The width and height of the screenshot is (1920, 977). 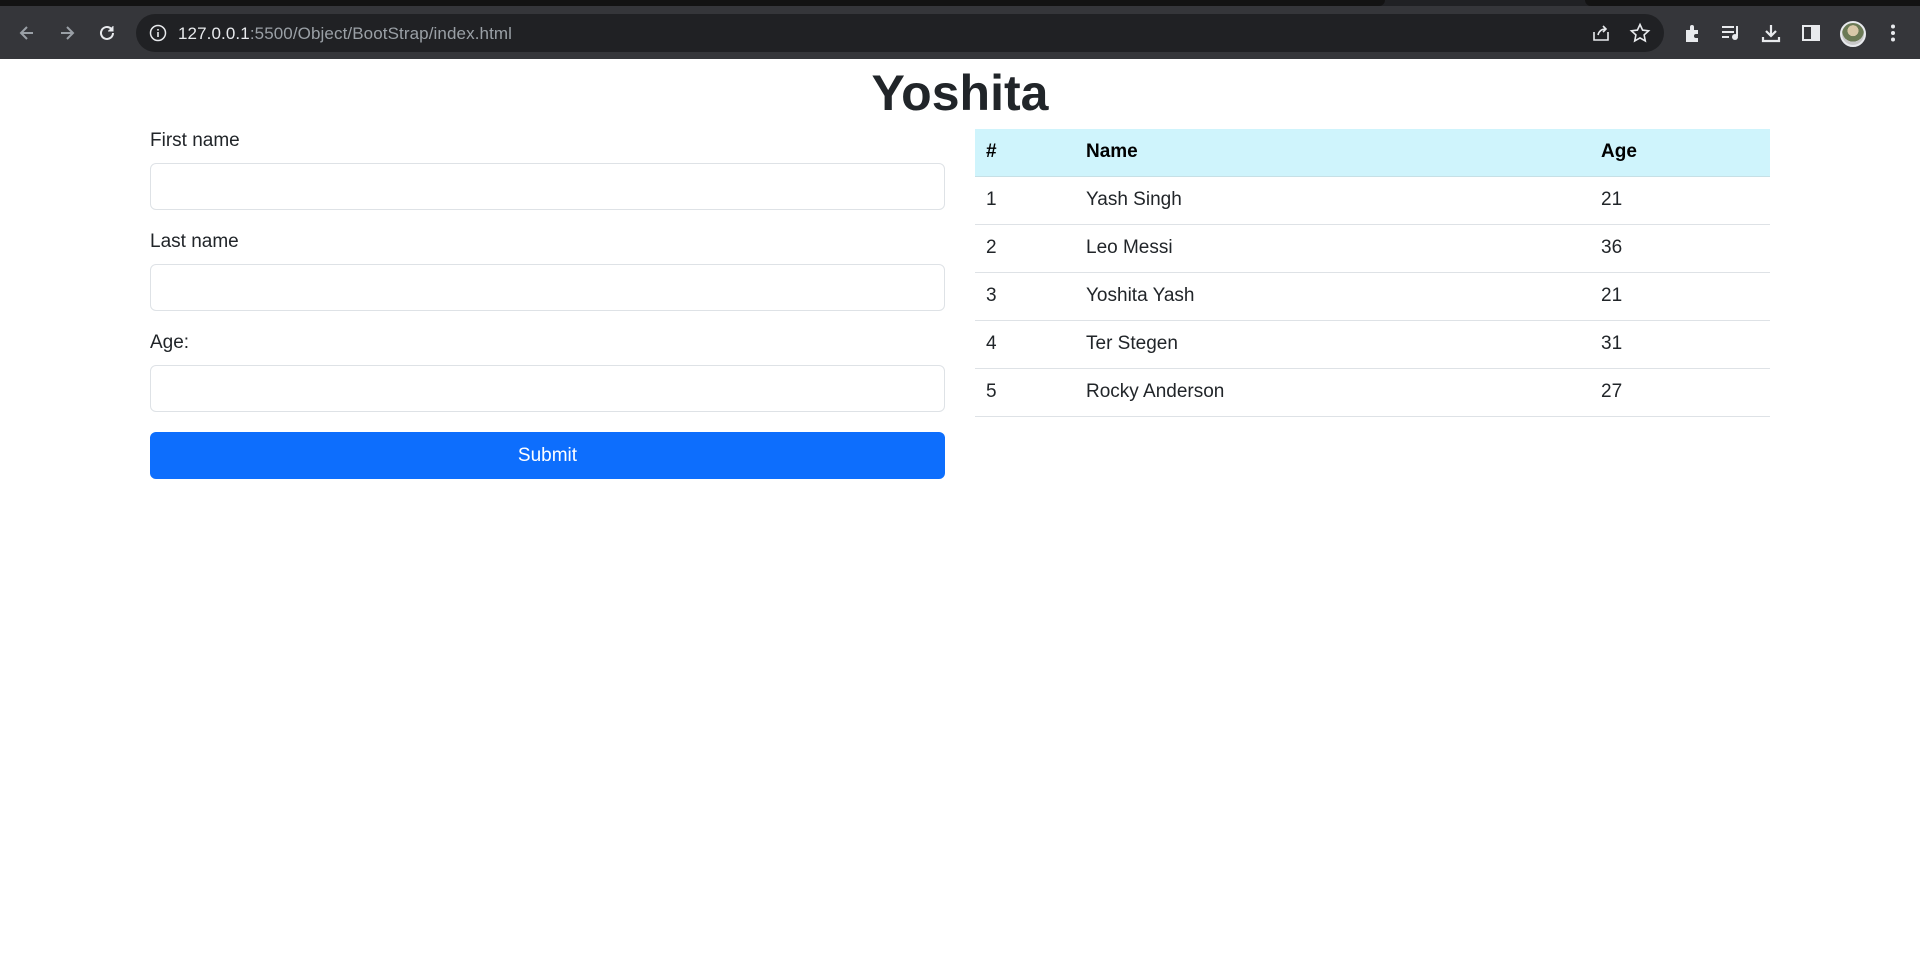 I want to click on table-row: 3 Yoshita Yash 21, so click(x=1372, y=296).